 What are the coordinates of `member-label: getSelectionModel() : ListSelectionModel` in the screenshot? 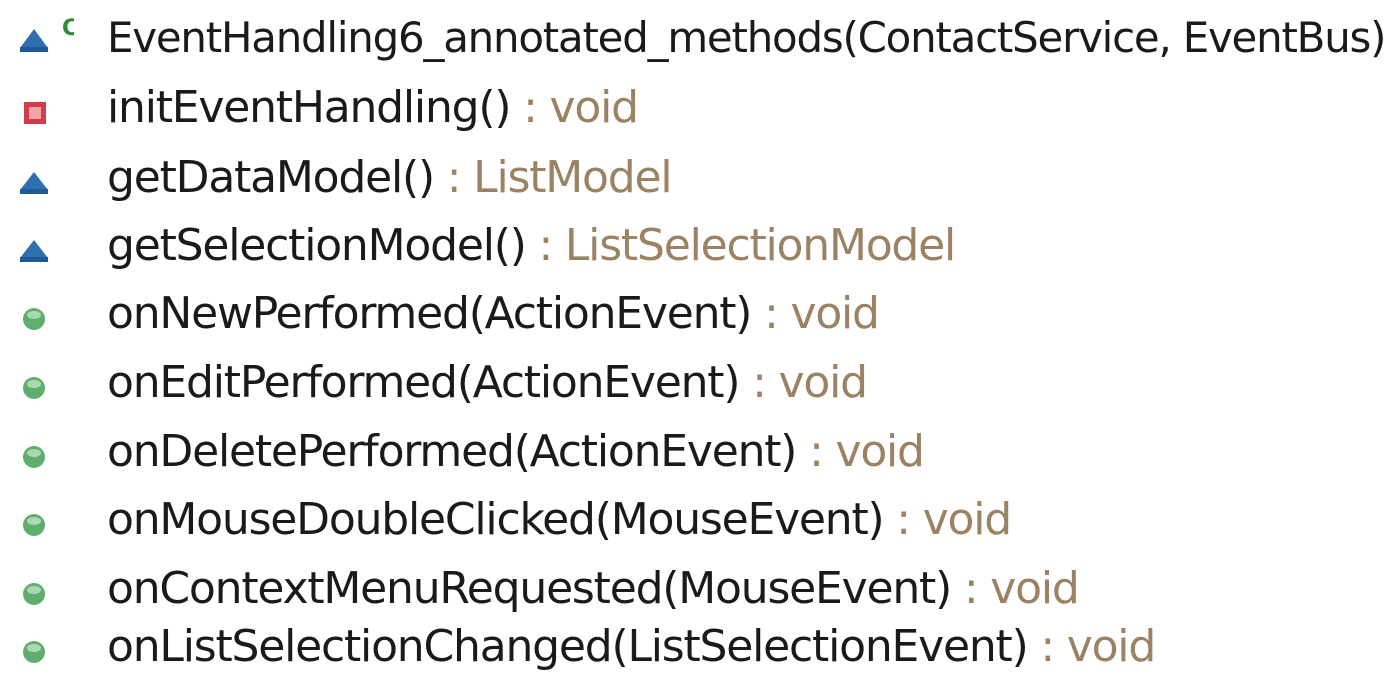 It's located at (531, 246).